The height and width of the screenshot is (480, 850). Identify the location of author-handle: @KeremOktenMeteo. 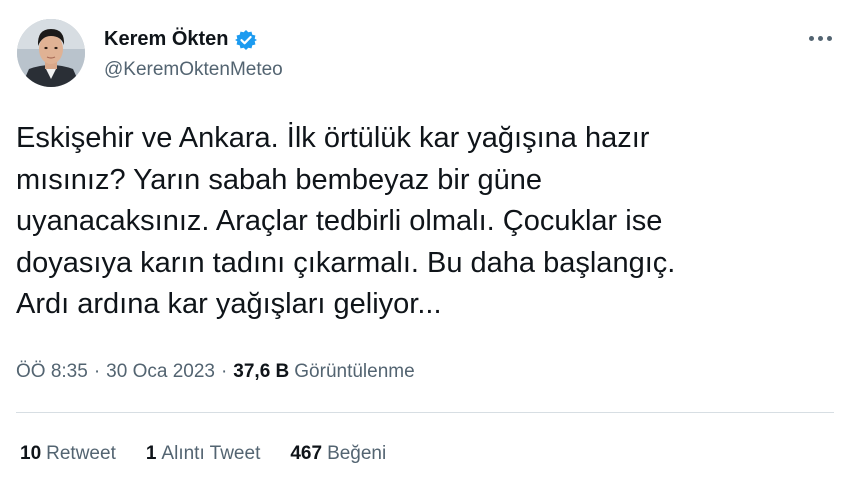
(193, 70).